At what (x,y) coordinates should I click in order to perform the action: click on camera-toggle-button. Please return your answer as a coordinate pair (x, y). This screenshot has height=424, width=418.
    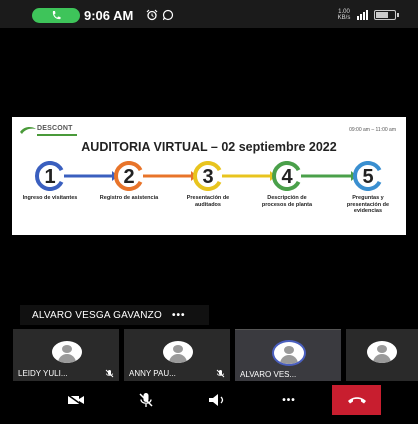
    Looking at the image, I should click on (76, 400).